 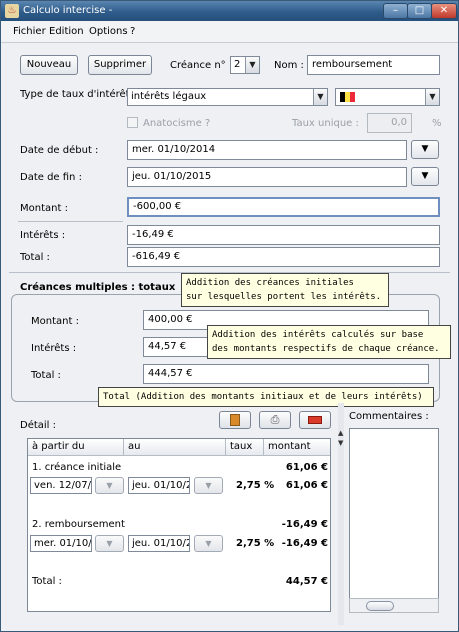 I want to click on date-debut-input: mer. 01/10/2014, so click(x=267, y=150).